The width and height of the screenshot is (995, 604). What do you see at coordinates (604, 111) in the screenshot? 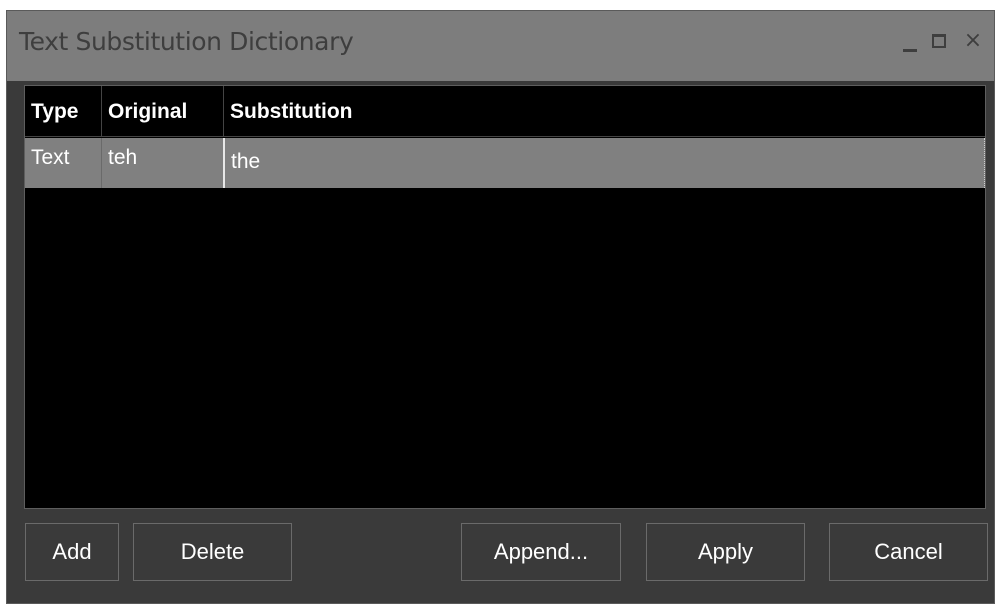
I see `column-header-substitution: Substitution` at bounding box center [604, 111].